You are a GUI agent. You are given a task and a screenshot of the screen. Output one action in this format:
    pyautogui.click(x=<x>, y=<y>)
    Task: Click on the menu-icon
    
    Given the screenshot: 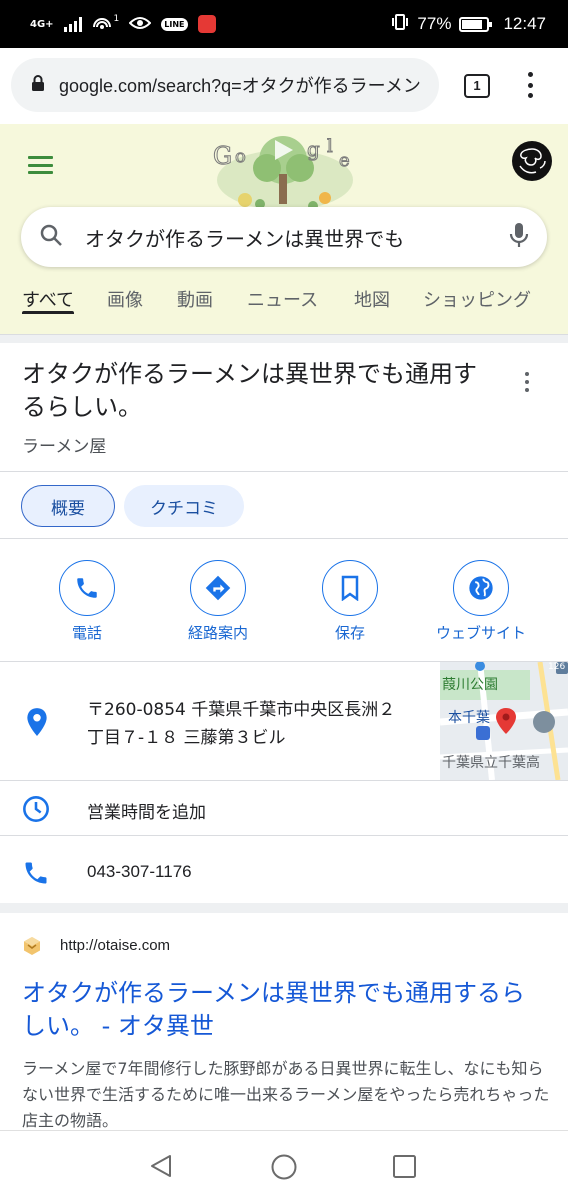 What is the action you would take?
    pyautogui.click(x=40, y=165)
    